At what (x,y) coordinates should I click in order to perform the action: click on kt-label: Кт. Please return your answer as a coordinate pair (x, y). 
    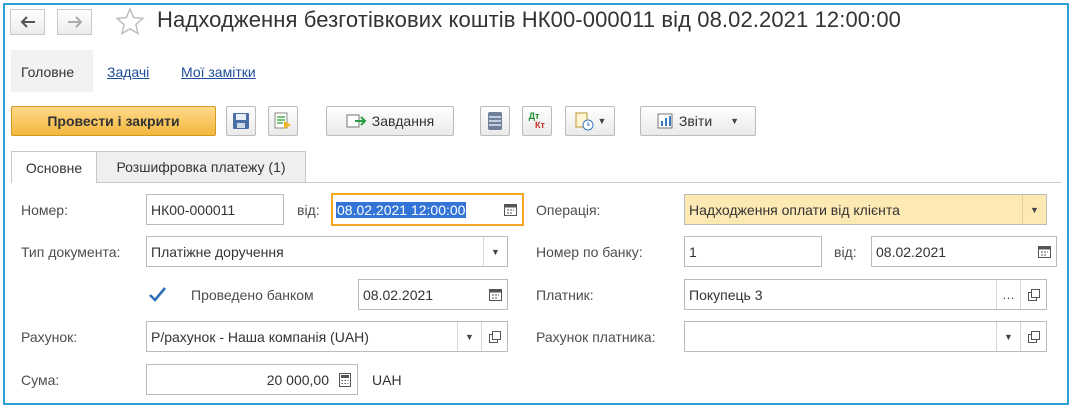
    Looking at the image, I should click on (540, 125).